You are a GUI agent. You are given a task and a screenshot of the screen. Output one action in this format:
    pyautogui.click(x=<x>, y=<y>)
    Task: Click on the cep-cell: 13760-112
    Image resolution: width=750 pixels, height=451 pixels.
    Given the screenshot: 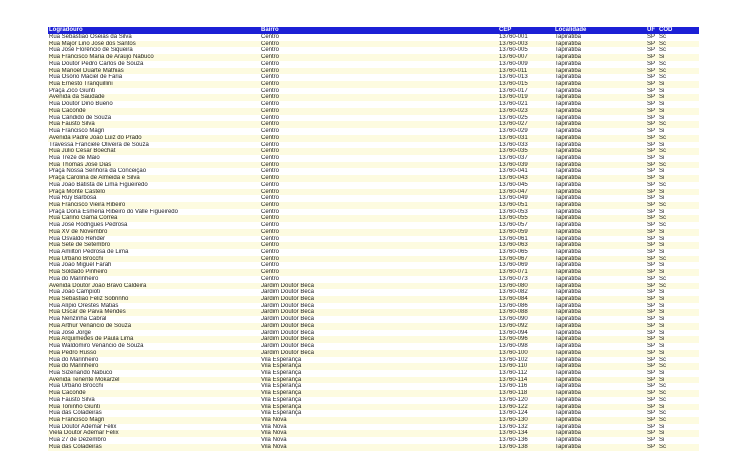 What is the action you would take?
    pyautogui.click(x=527, y=373)
    